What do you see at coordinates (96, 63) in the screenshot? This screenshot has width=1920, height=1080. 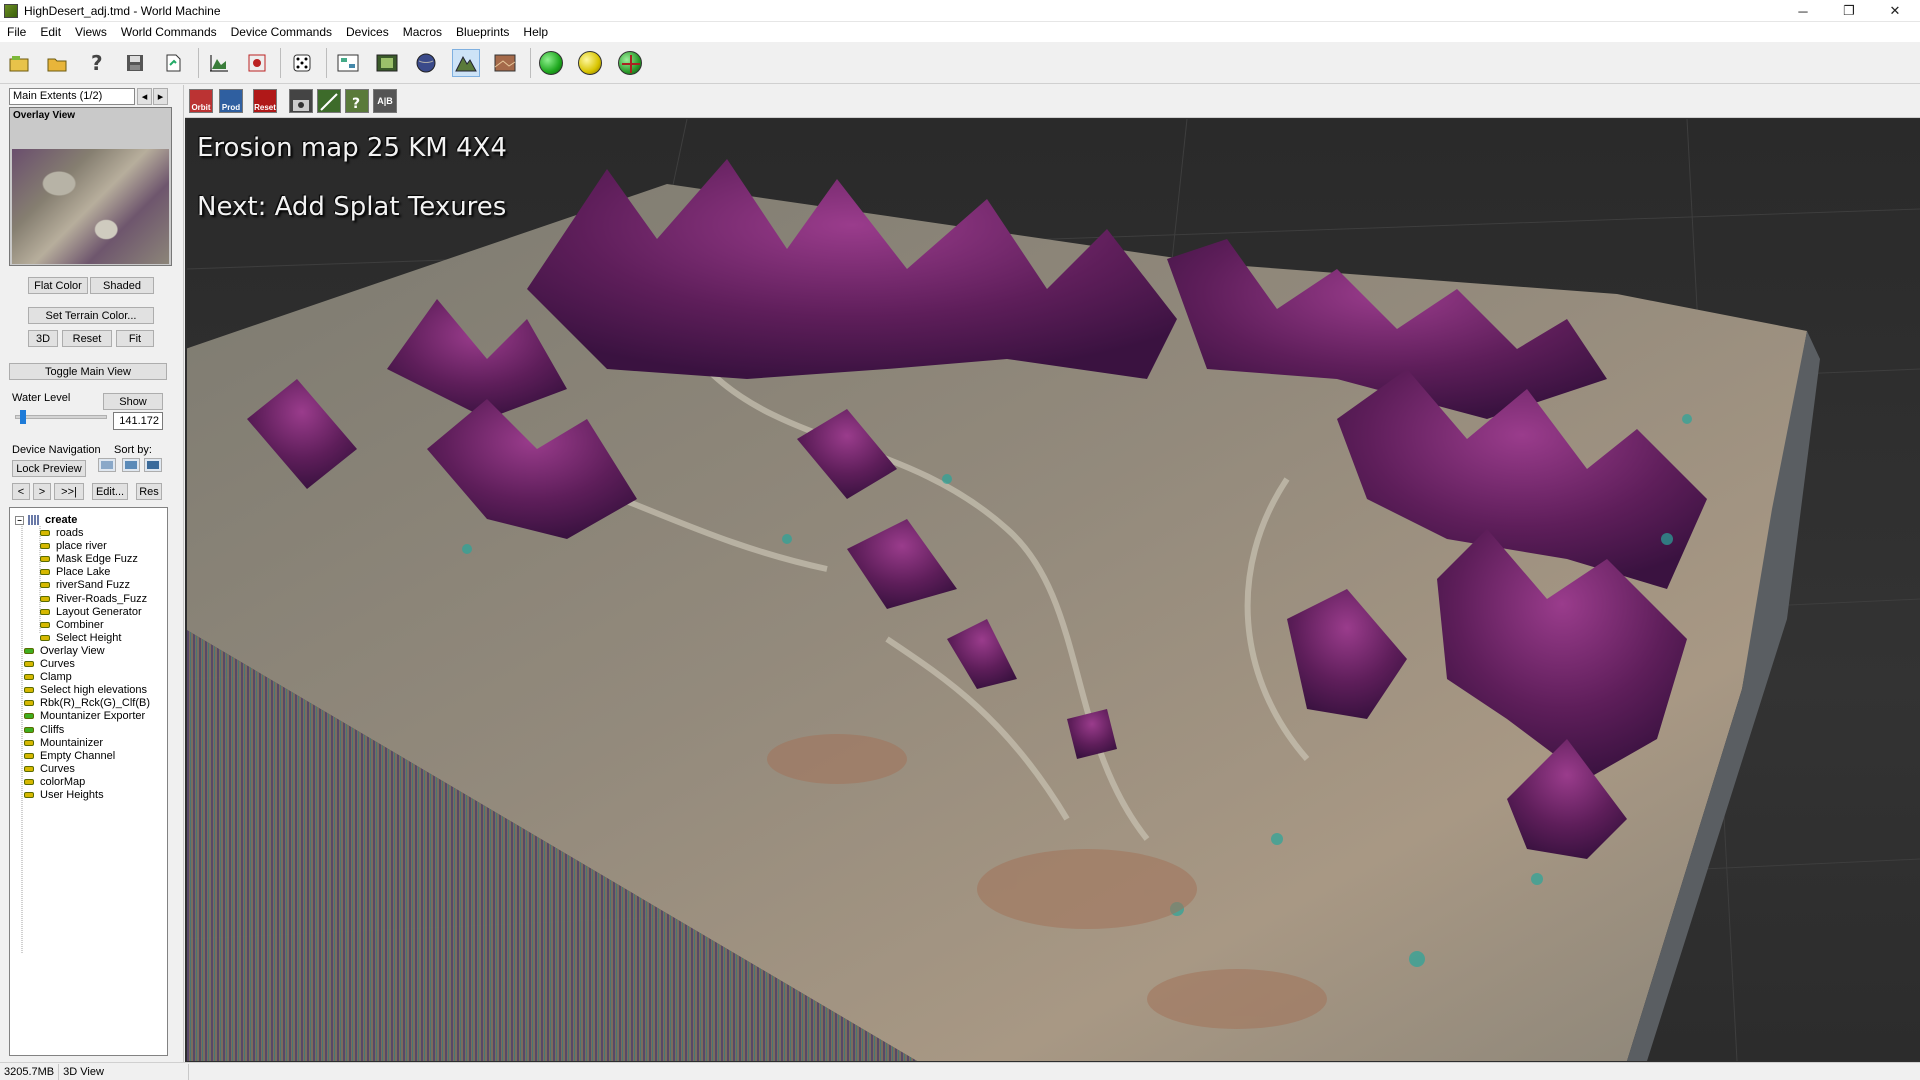 I see `help-icon: ?` at bounding box center [96, 63].